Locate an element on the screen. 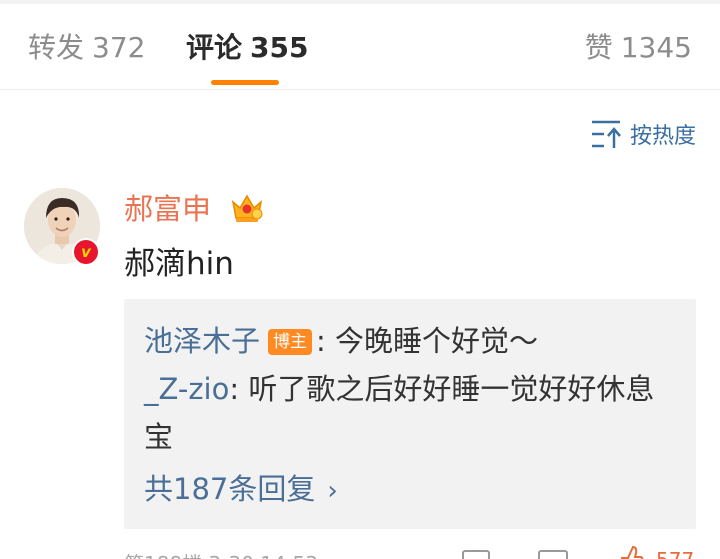  sort-label: 按热度 is located at coordinates (662, 136).